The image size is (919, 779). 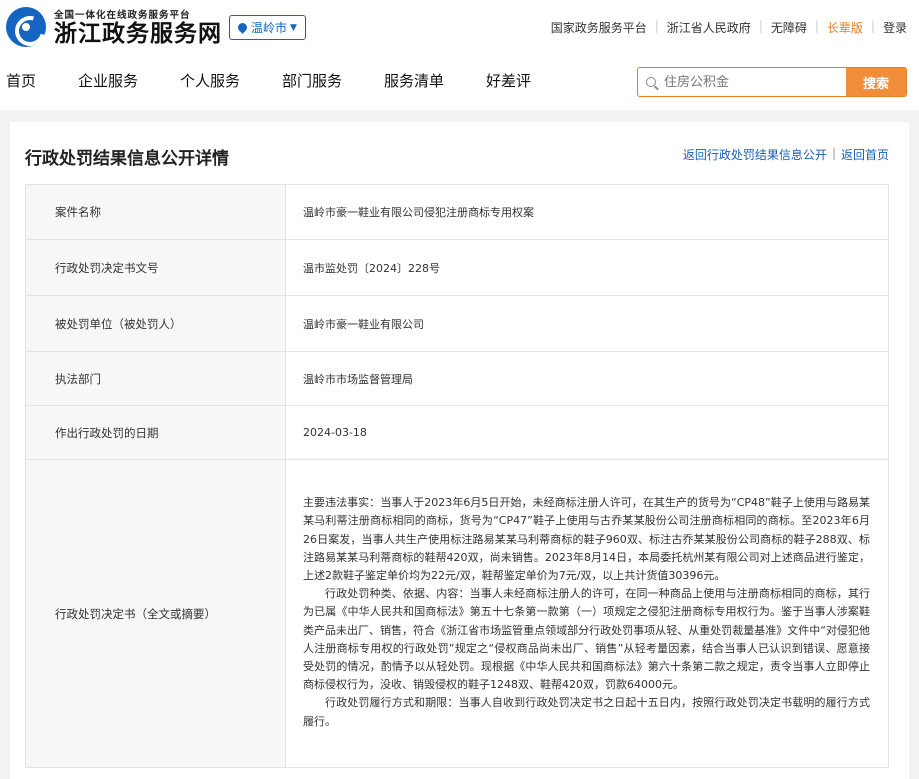 What do you see at coordinates (155, 267) in the screenshot?
I see `row-label: 行政处罚决定书文号` at bounding box center [155, 267].